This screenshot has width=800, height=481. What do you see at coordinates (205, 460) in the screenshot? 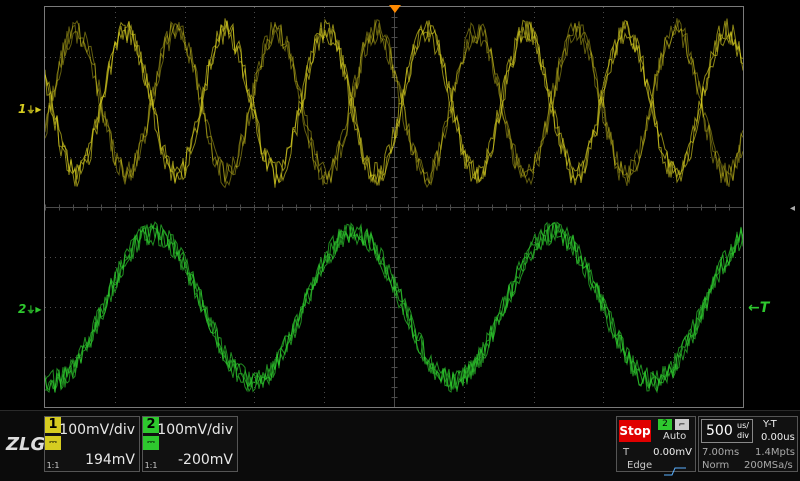
I see `ch2-offset: -200mV` at bounding box center [205, 460].